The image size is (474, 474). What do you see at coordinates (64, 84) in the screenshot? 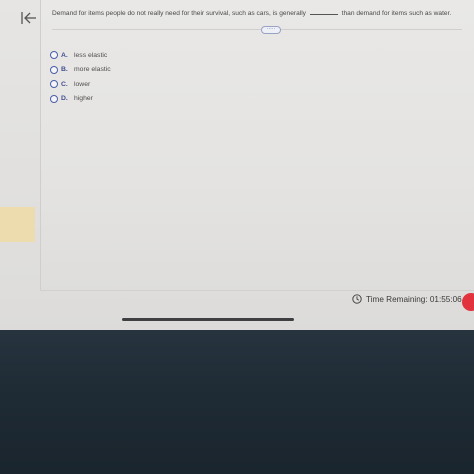
I see `option-letter: C.` at bounding box center [64, 84].